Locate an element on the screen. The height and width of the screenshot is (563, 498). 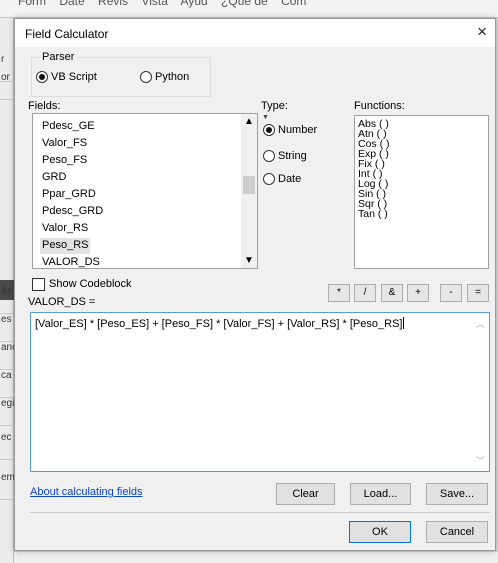
ok-button: OK is located at coordinates (380, 532).